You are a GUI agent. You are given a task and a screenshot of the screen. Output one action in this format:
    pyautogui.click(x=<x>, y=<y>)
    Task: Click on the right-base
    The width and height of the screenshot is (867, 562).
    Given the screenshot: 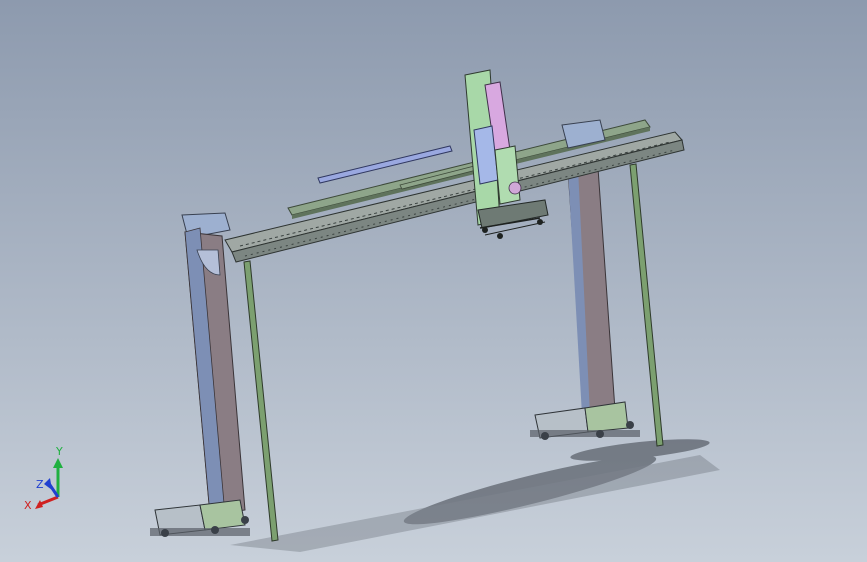 What is the action you would take?
    pyautogui.click(x=585, y=420)
    